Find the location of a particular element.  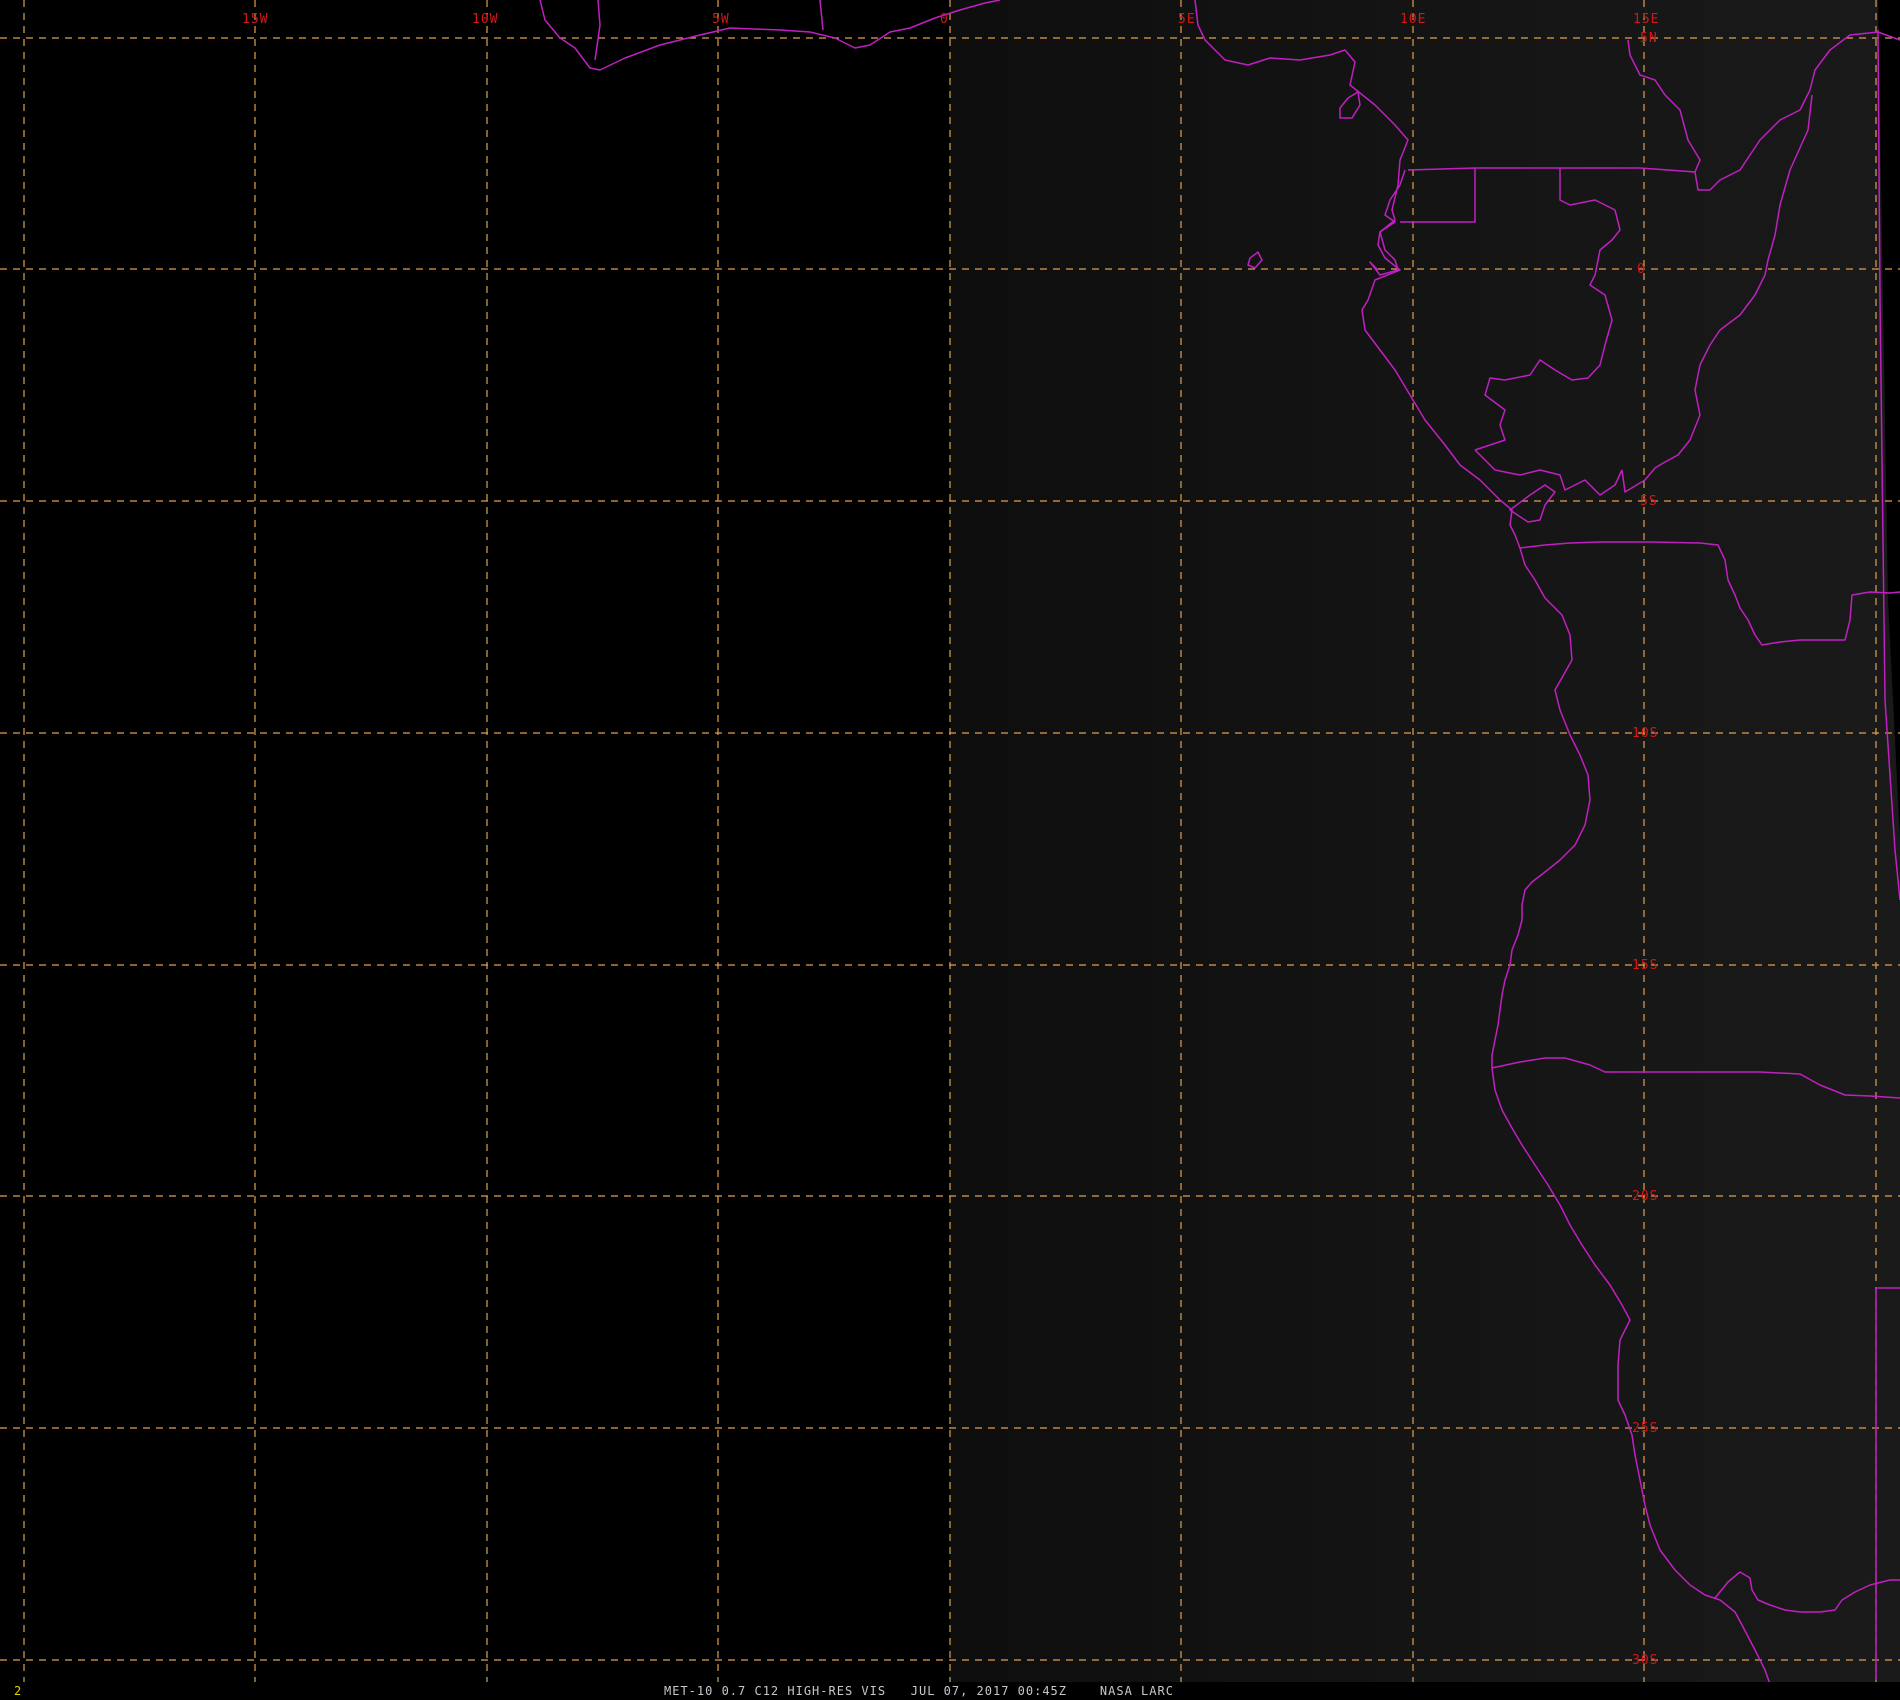

lat-label-0: 0 is located at coordinates (1641, 269).